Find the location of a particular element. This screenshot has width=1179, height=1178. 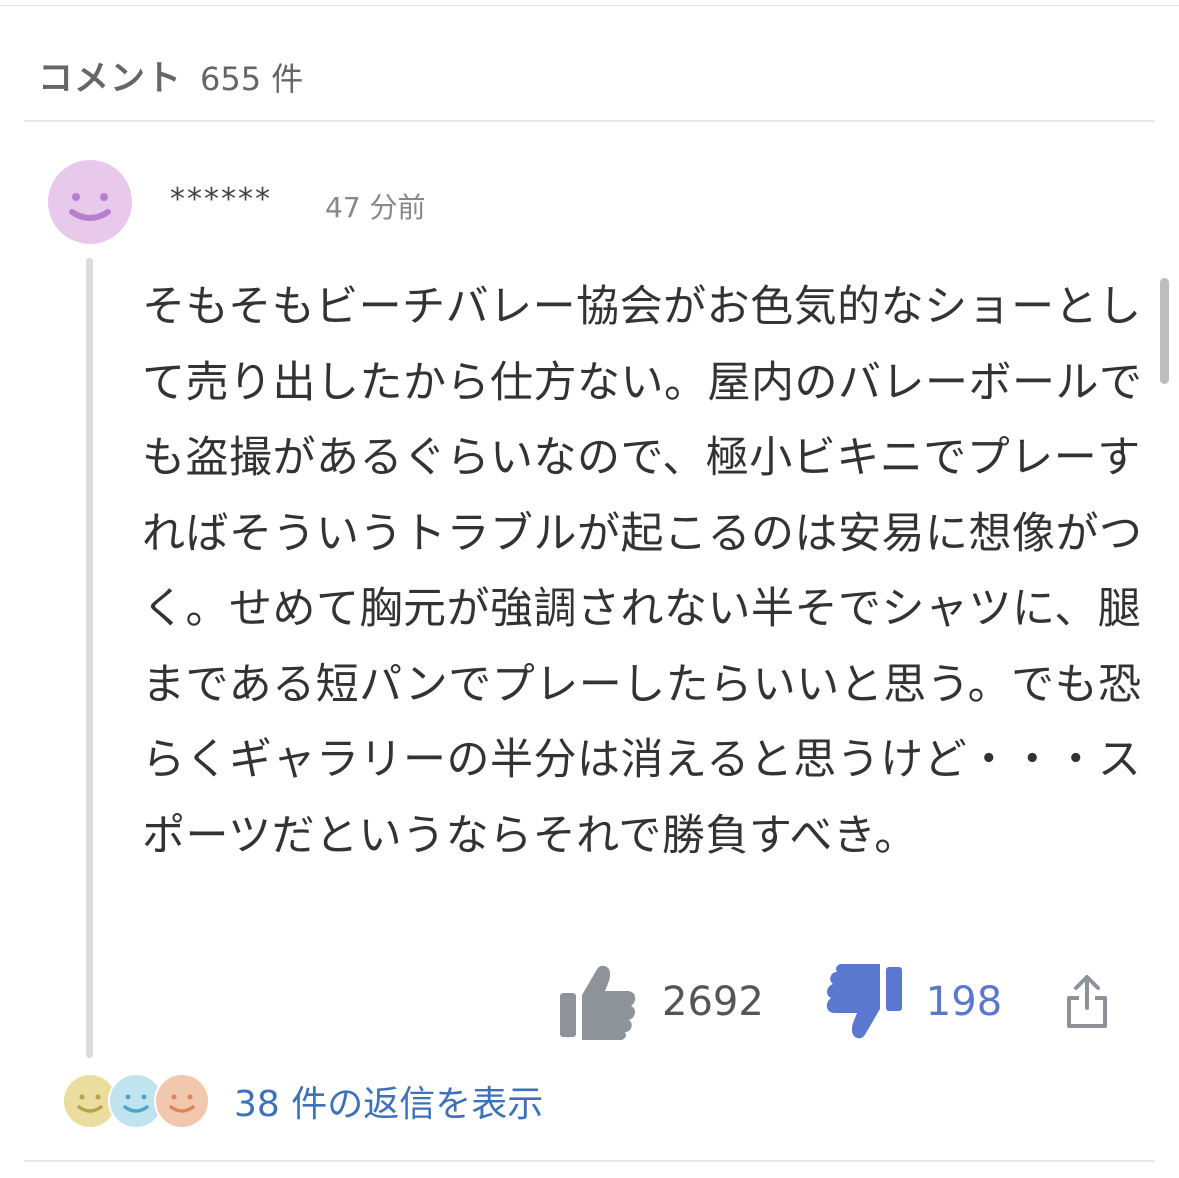

thread-line is located at coordinates (89, 658).